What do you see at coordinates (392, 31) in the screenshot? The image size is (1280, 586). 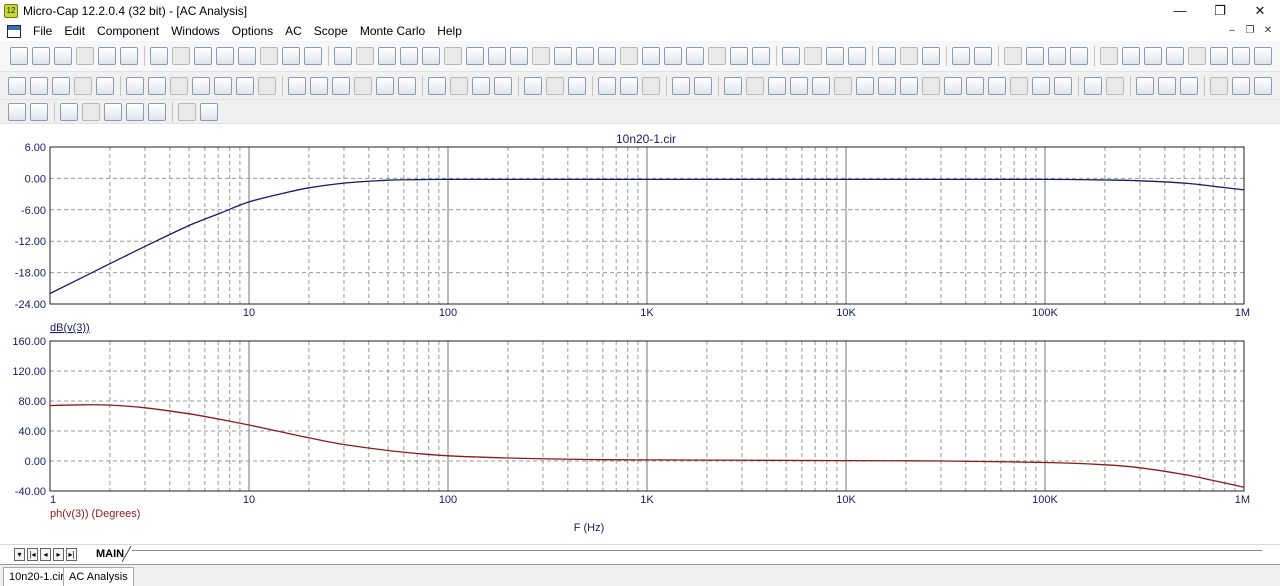 I see `menu-monte-carlo: Monte Carlo` at bounding box center [392, 31].